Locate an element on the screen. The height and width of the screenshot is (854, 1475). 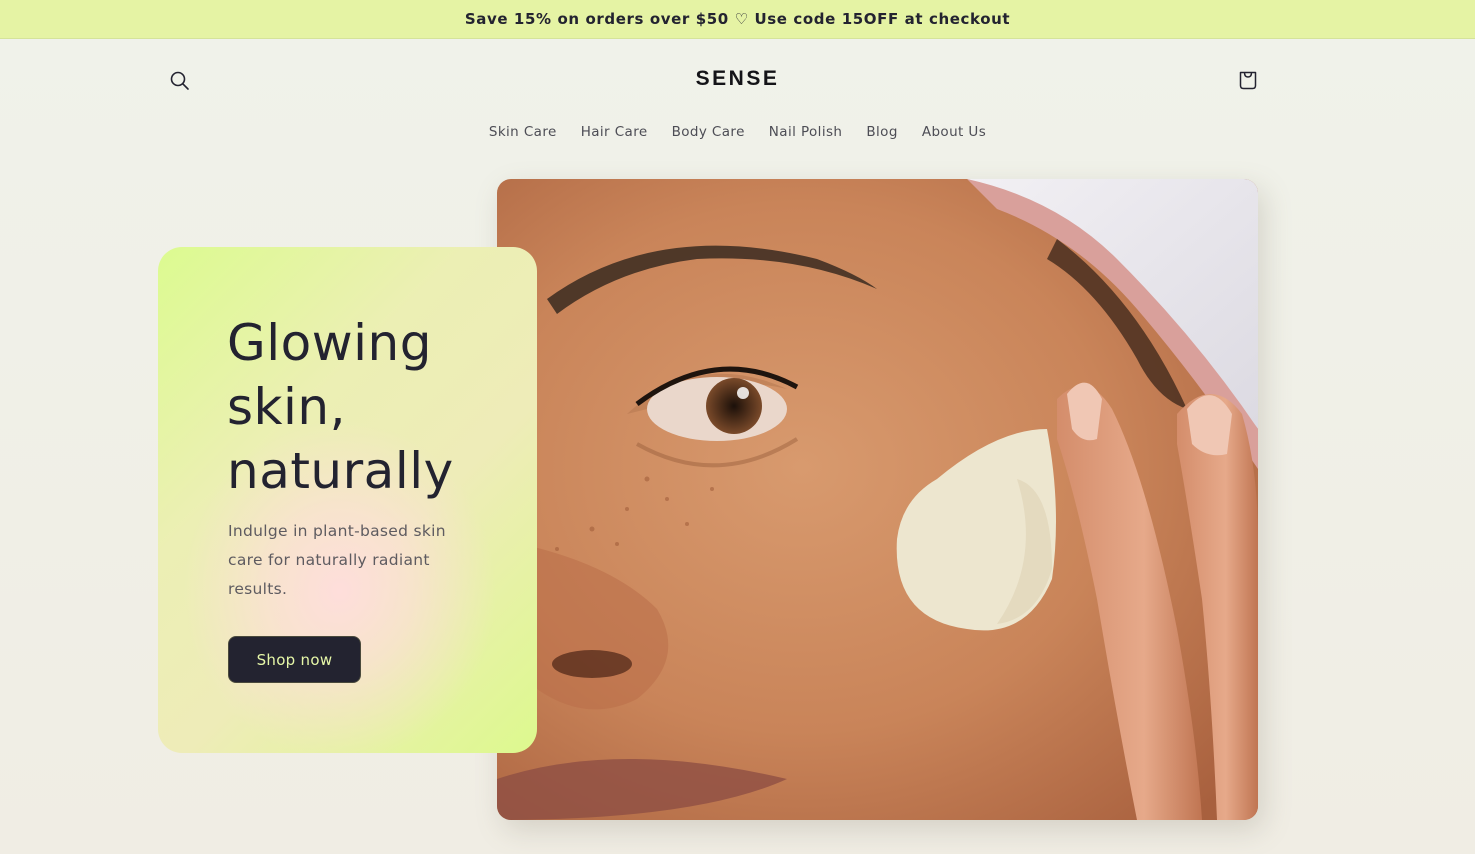
hero-title: Glowing skin, naturally is located at coordinates (340, 407).